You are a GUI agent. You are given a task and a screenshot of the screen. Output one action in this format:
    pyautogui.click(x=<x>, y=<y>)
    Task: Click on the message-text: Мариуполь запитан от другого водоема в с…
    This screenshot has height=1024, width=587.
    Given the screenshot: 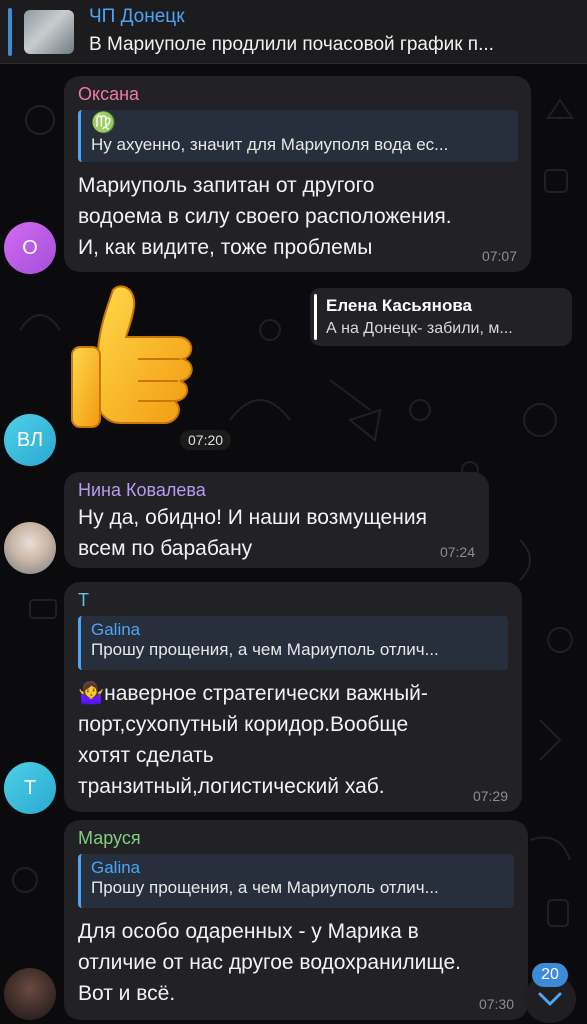 What is the action you would take?
    pyautogui.click(x=265, y=216)
    